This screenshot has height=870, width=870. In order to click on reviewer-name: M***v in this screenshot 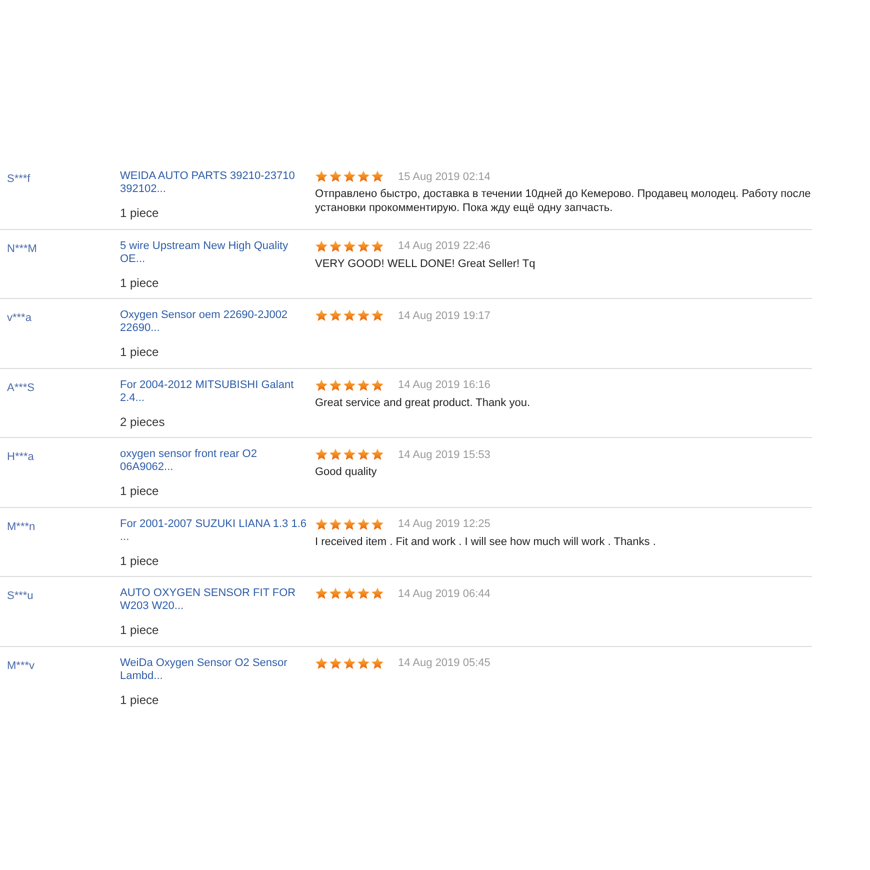, I will do `click(20, 665)`.